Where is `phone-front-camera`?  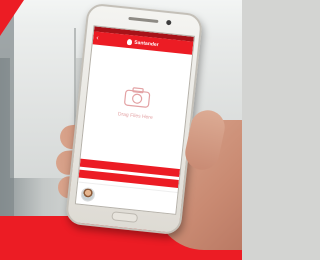 phone-front-camera is located at coordinates (169, 22).